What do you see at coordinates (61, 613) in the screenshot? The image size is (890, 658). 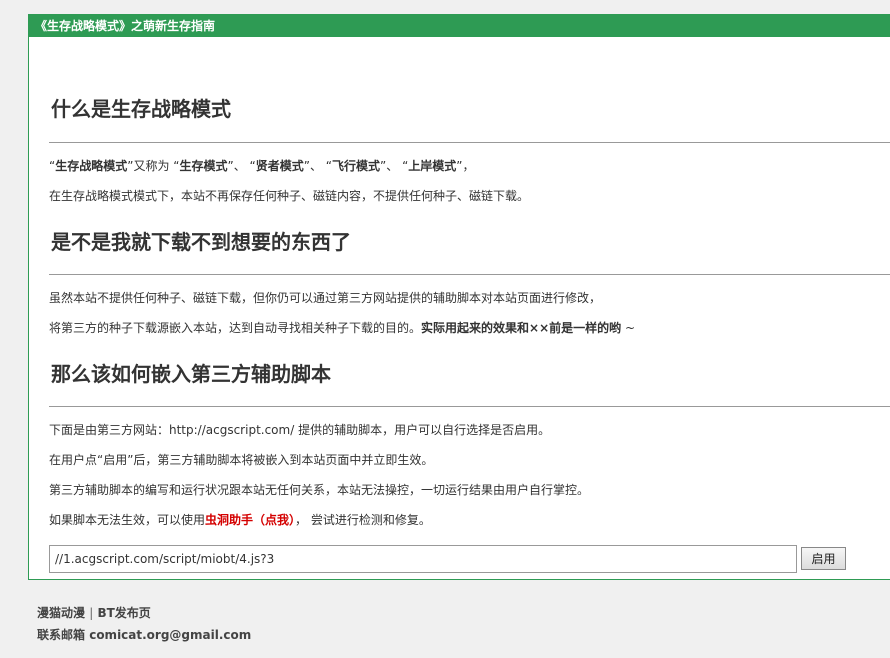 I see `site-name-link: 漫猫动漫` at bounding box center [61, 613].